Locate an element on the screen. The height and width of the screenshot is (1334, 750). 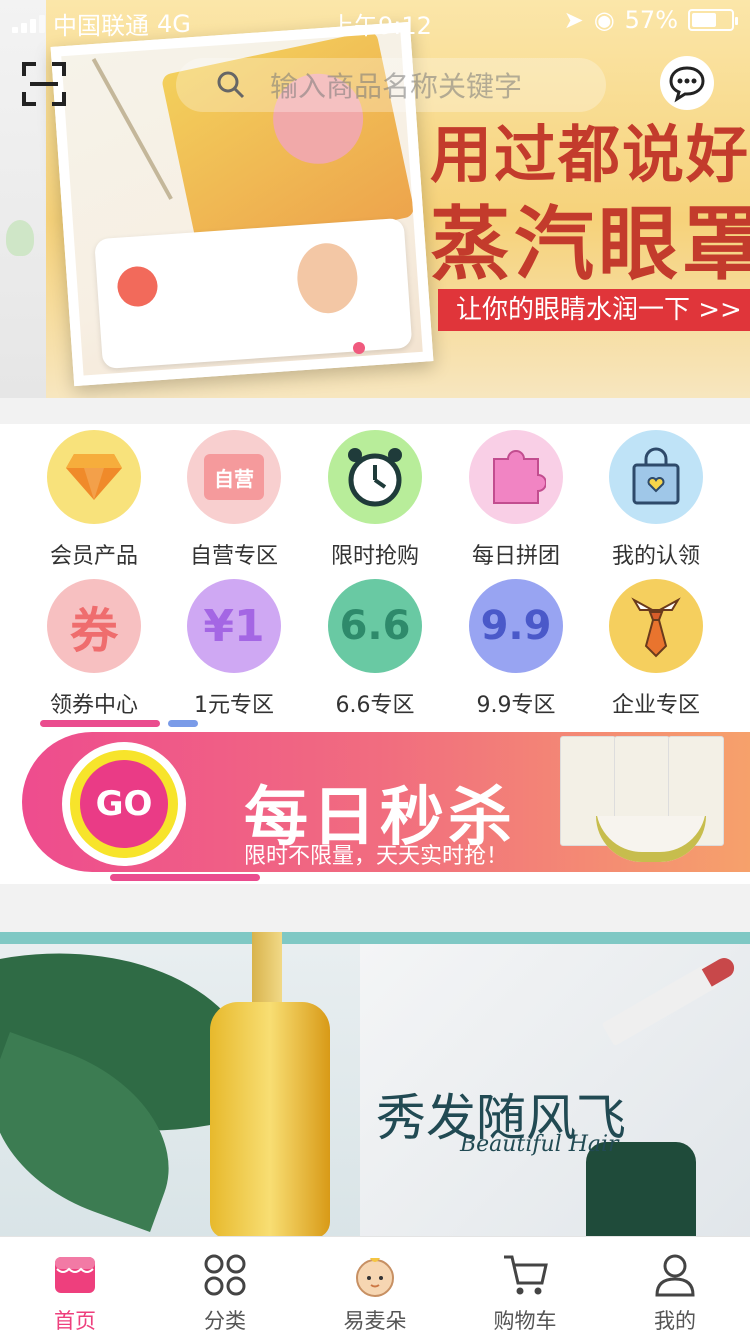
grid-item-my-claims: 我的认领 is located at coordinates (656, 500).